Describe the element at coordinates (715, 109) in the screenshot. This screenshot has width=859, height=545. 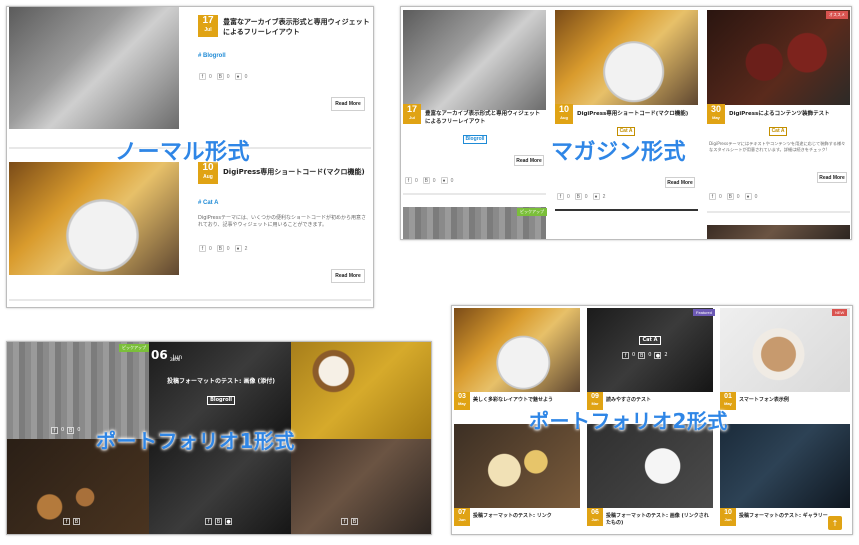
I see `date-day: 30` at that location.